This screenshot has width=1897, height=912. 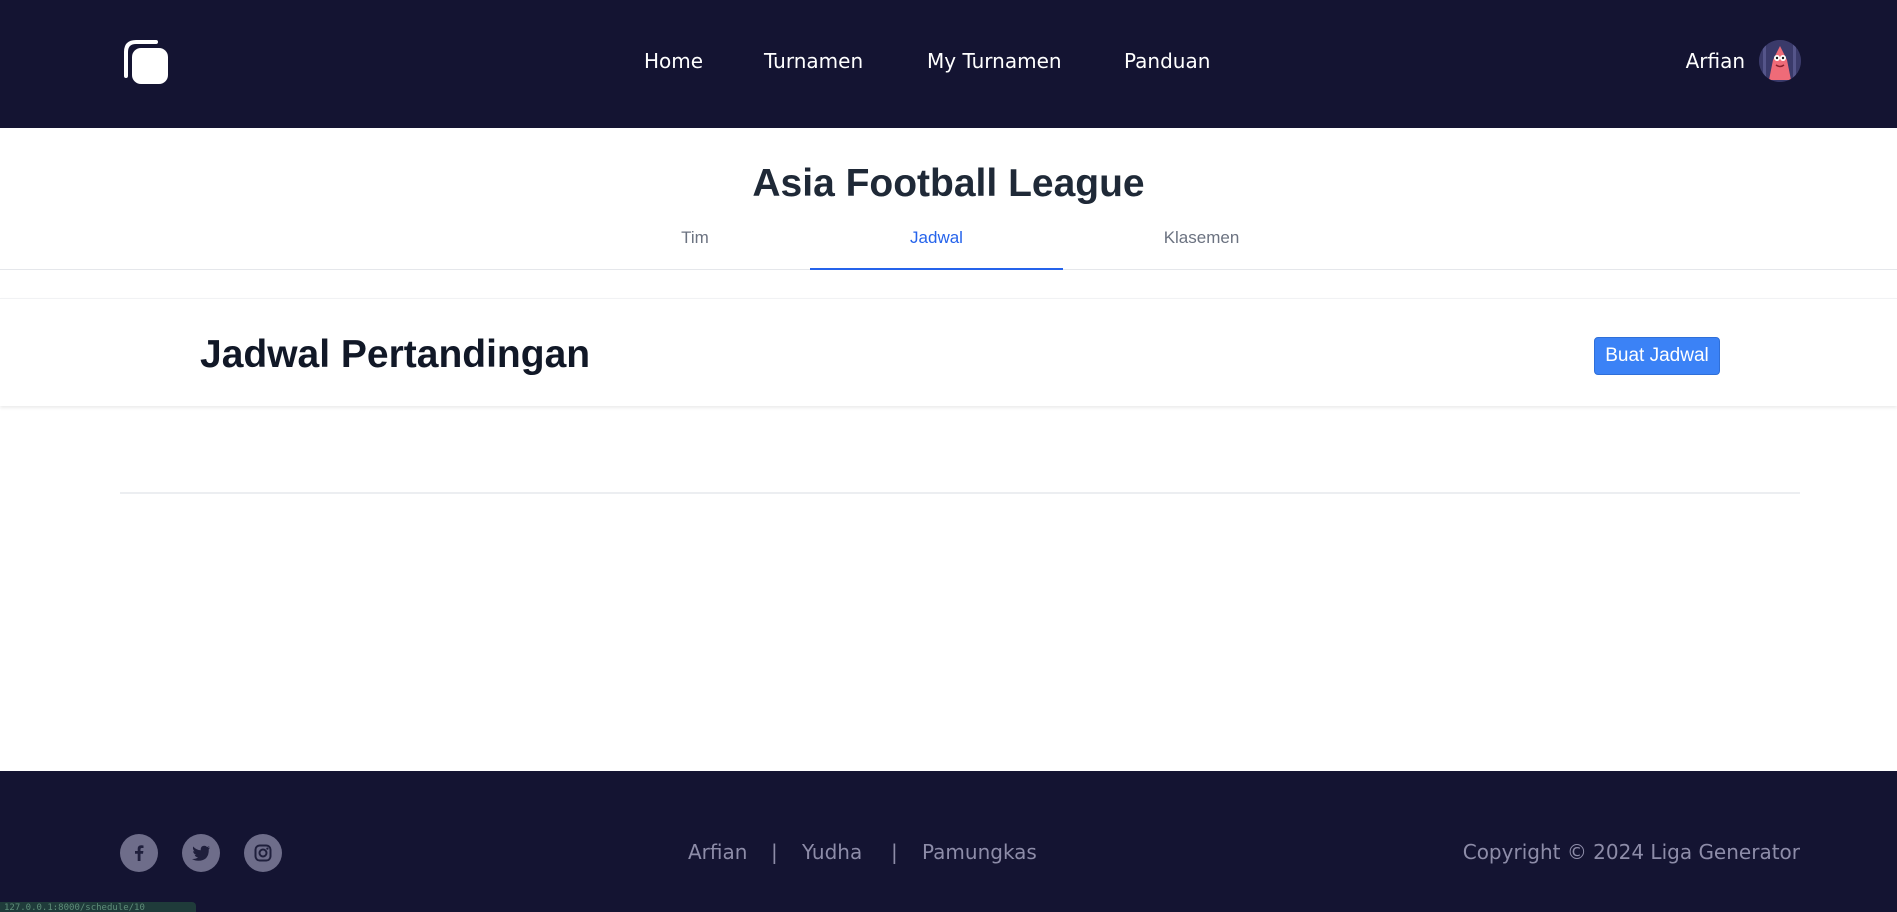 What do you see at coordinates (1780, 61) in the screenshot?
I see `user-avatar` at bounding box center [1780, 61].